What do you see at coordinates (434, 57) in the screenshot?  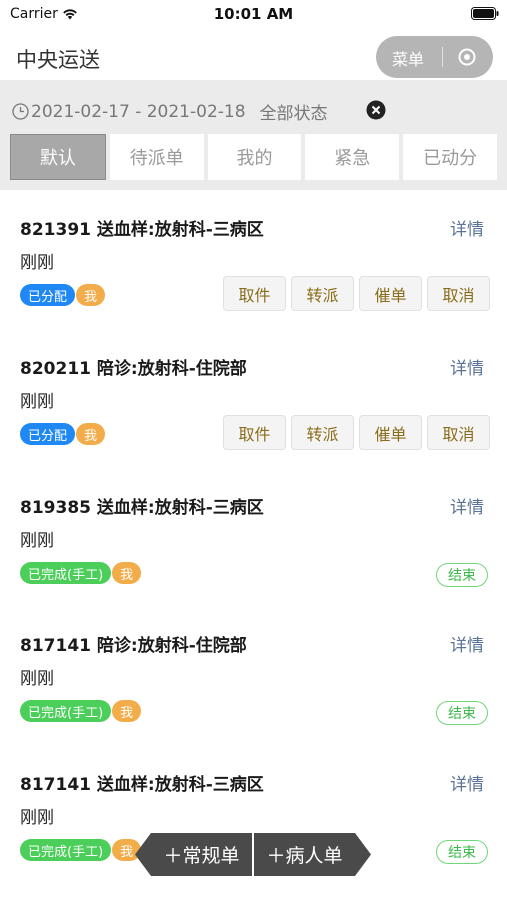 I see `menu-capsule: 菜单` at bounding box center [434, 57].